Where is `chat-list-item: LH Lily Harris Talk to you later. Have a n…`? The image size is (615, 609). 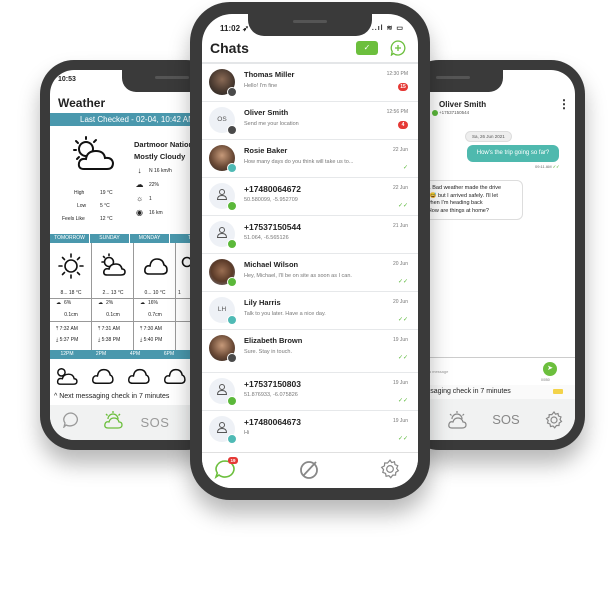 chat-list-item: LH Lily Harris Talk to you later. Have a n… is located at coordinates (310, 311).